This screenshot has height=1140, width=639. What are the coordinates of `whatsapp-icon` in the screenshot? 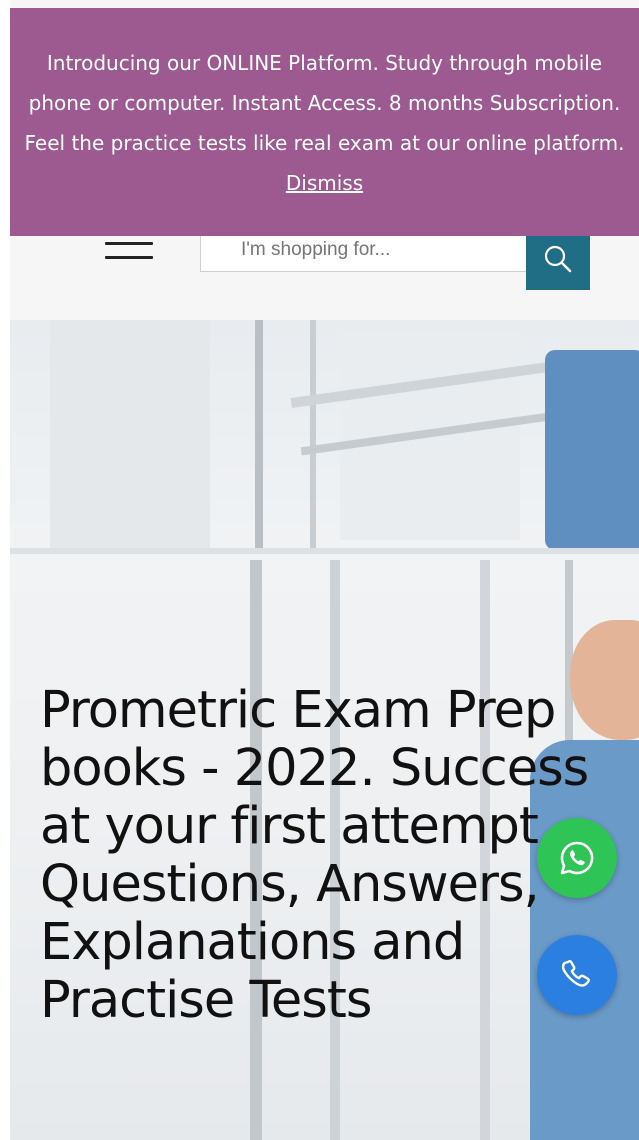 It's located at (577, 858).